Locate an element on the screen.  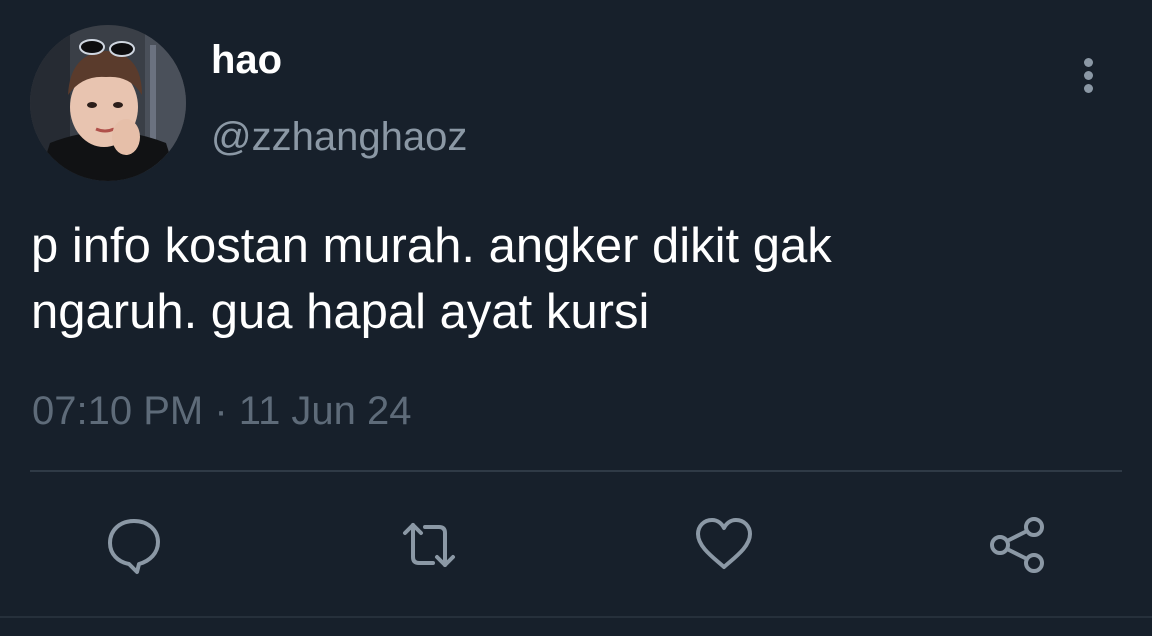
more-options-button is located at coordinates (1089, 76).